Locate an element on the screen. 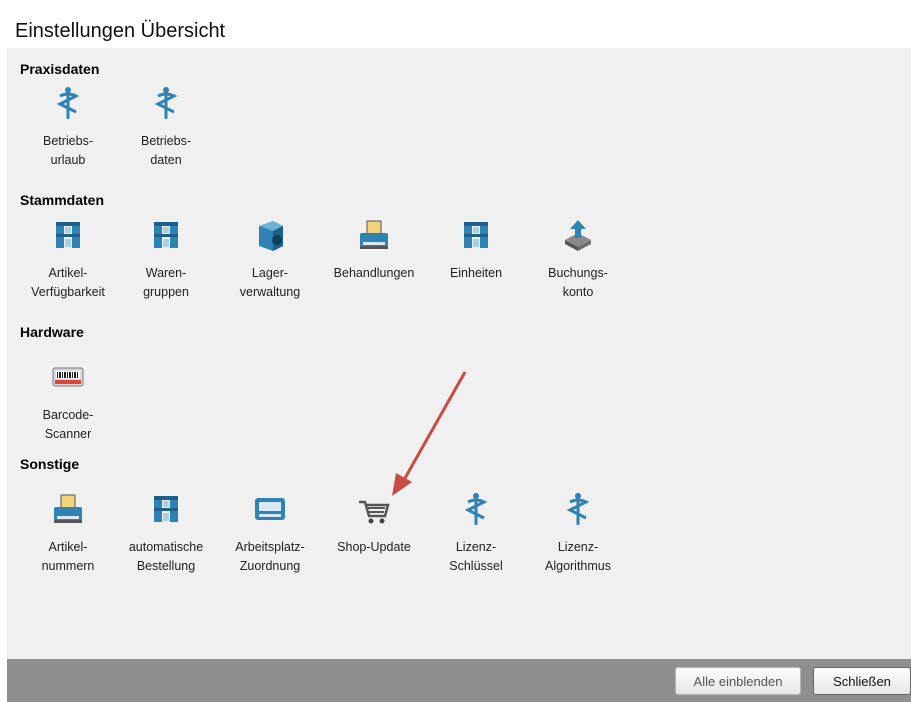  shopping-cart-icon is located at coordinates (374, 512).